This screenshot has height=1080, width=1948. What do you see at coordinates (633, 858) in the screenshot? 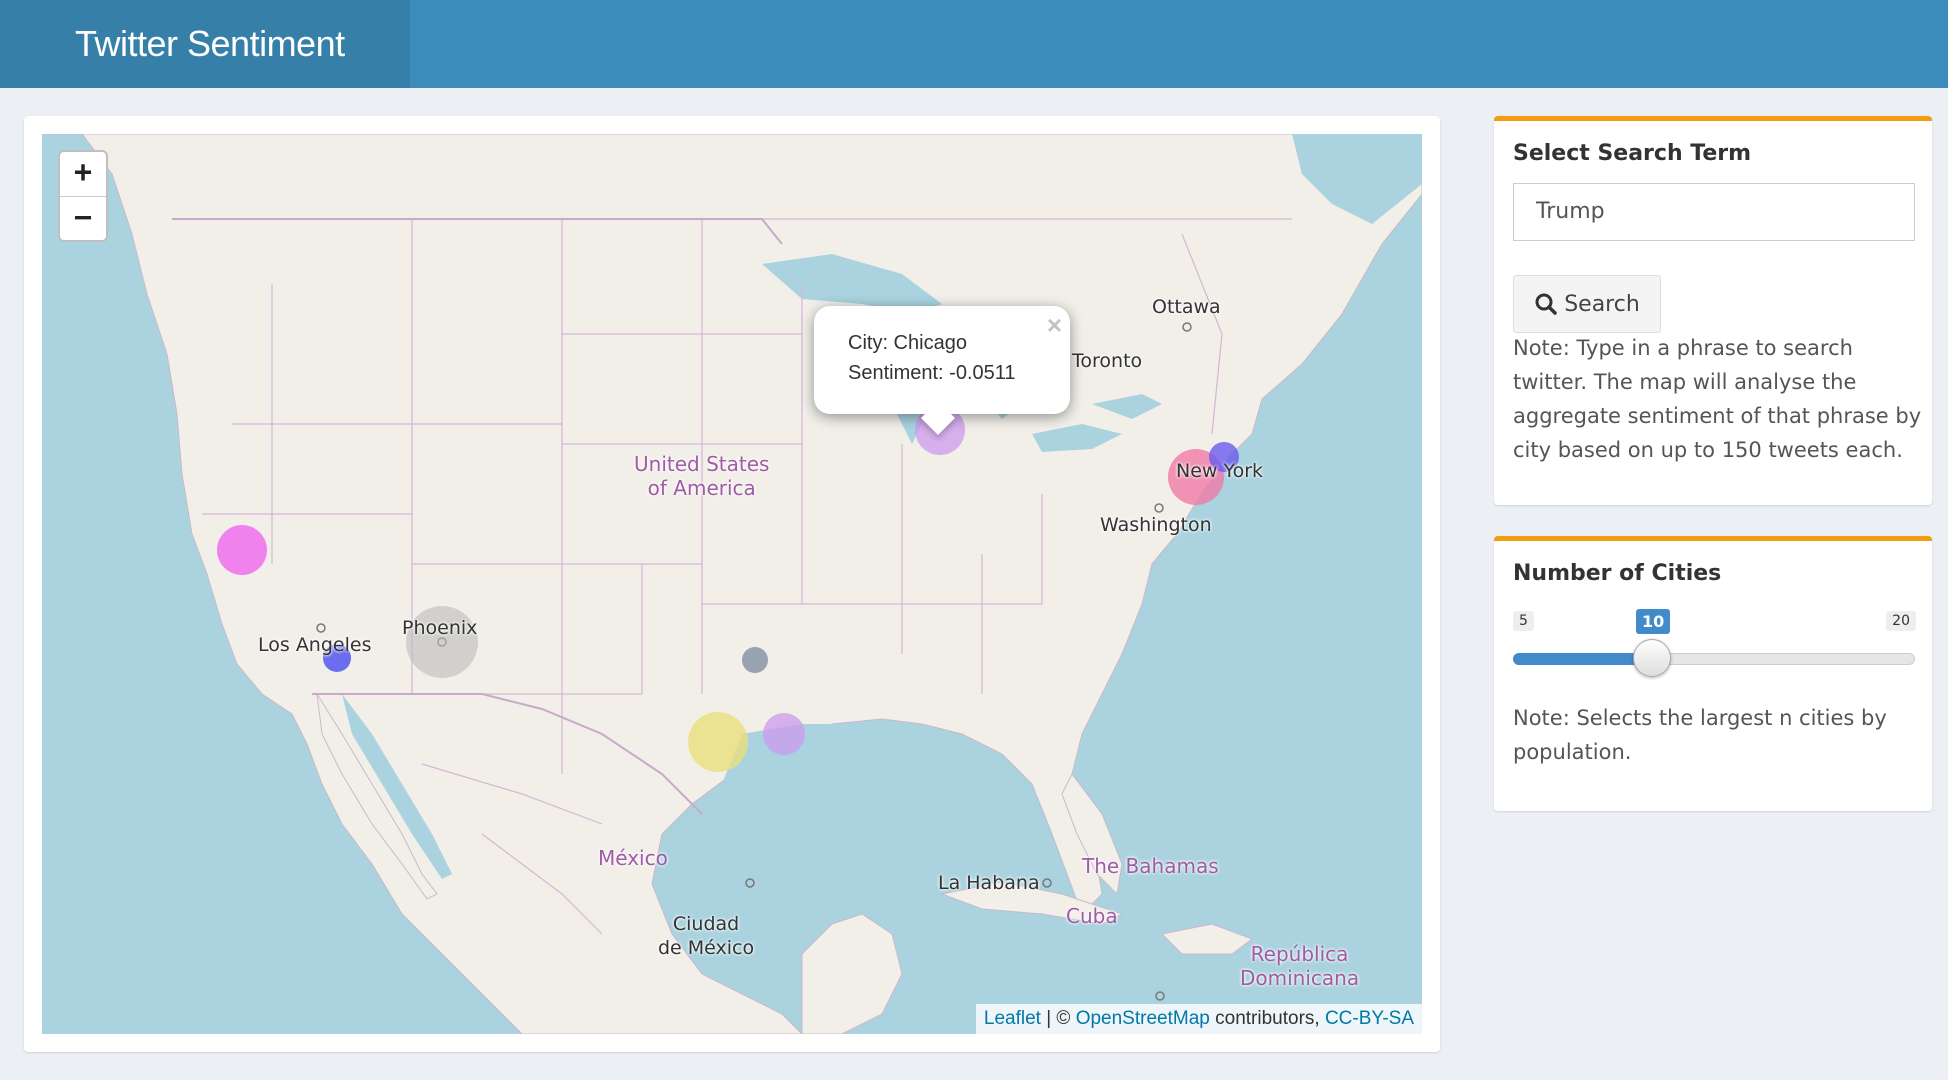
I see `map-label-mexico: México` at bounding box center [633, 858].